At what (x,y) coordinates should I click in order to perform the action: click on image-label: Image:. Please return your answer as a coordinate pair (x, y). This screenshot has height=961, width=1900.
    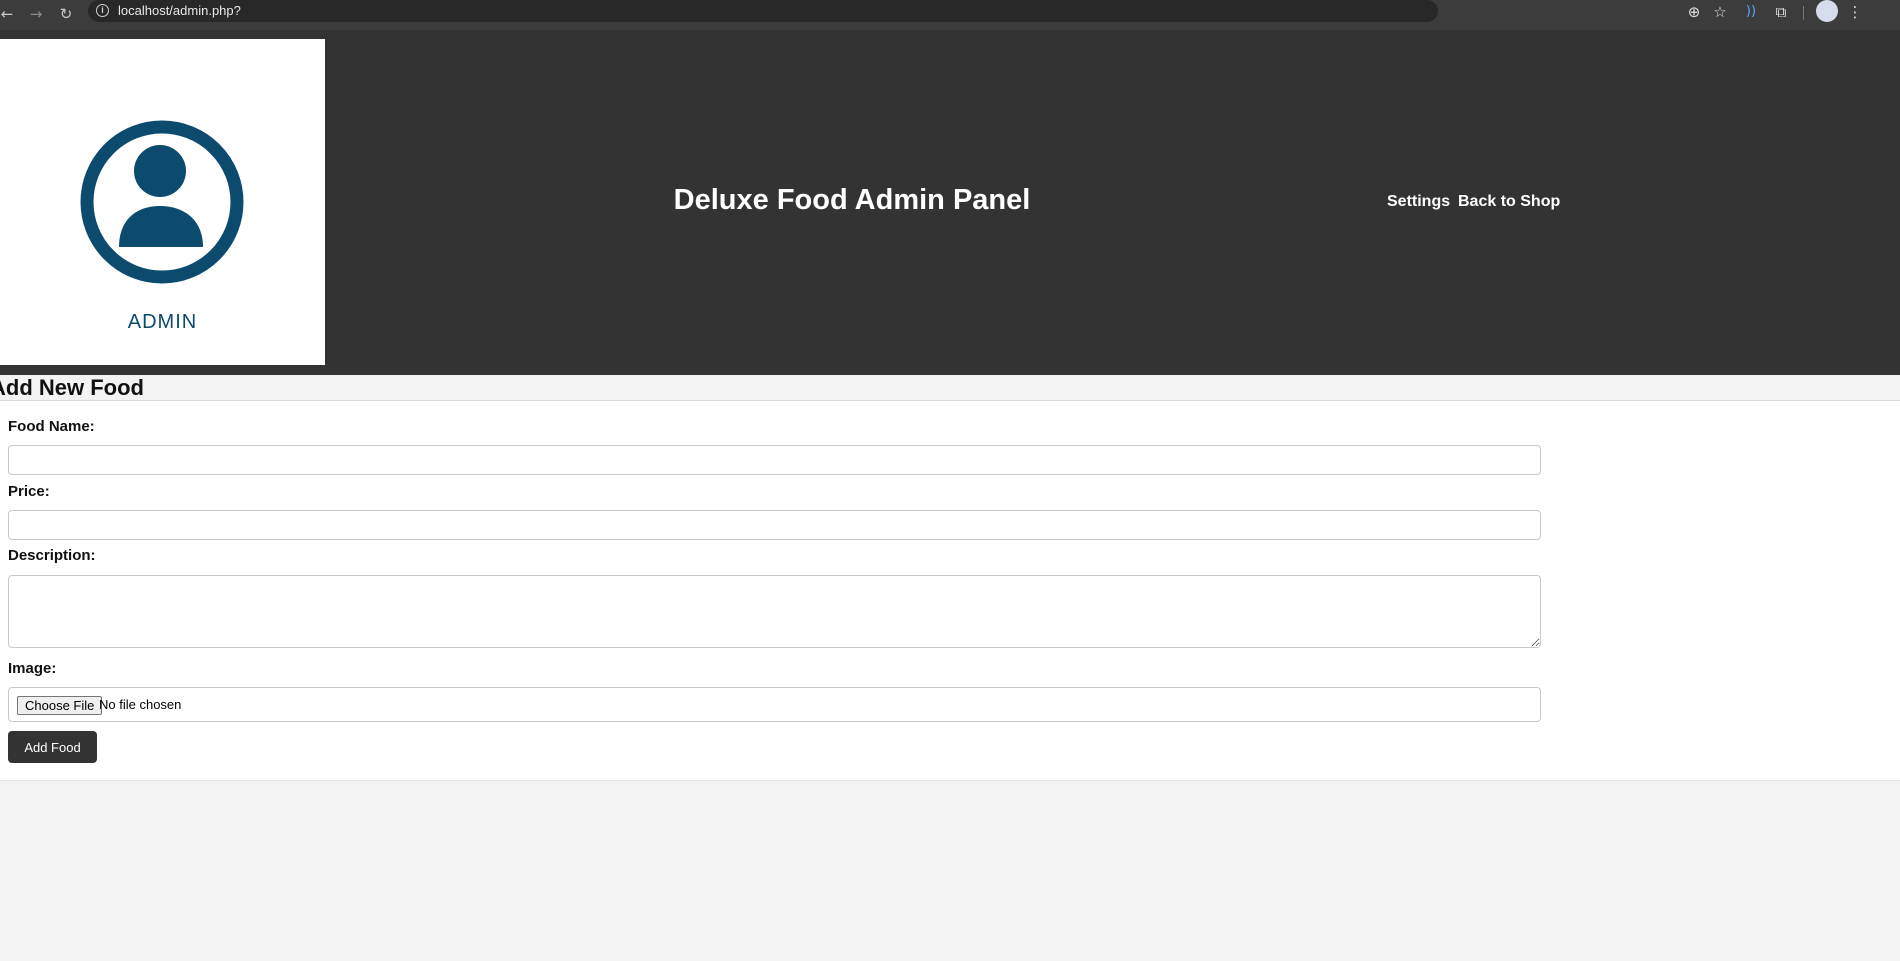
    Looking at the image, I should click on (32, 668).